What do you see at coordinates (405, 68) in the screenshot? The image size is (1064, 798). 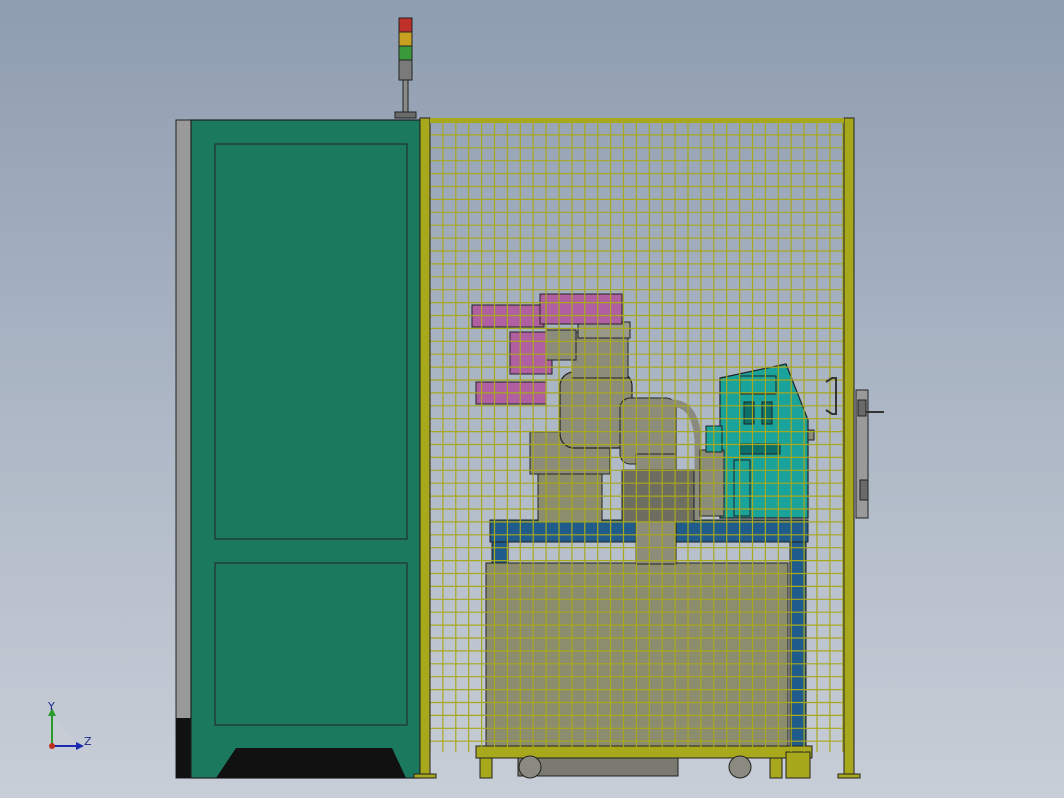 I see `signal-tower` at bounding box center [405, 68].